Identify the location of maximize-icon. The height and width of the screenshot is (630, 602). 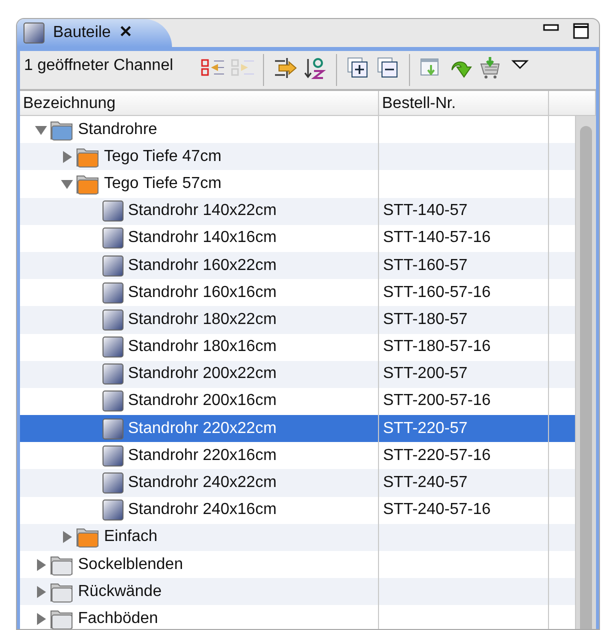
(581, 31).